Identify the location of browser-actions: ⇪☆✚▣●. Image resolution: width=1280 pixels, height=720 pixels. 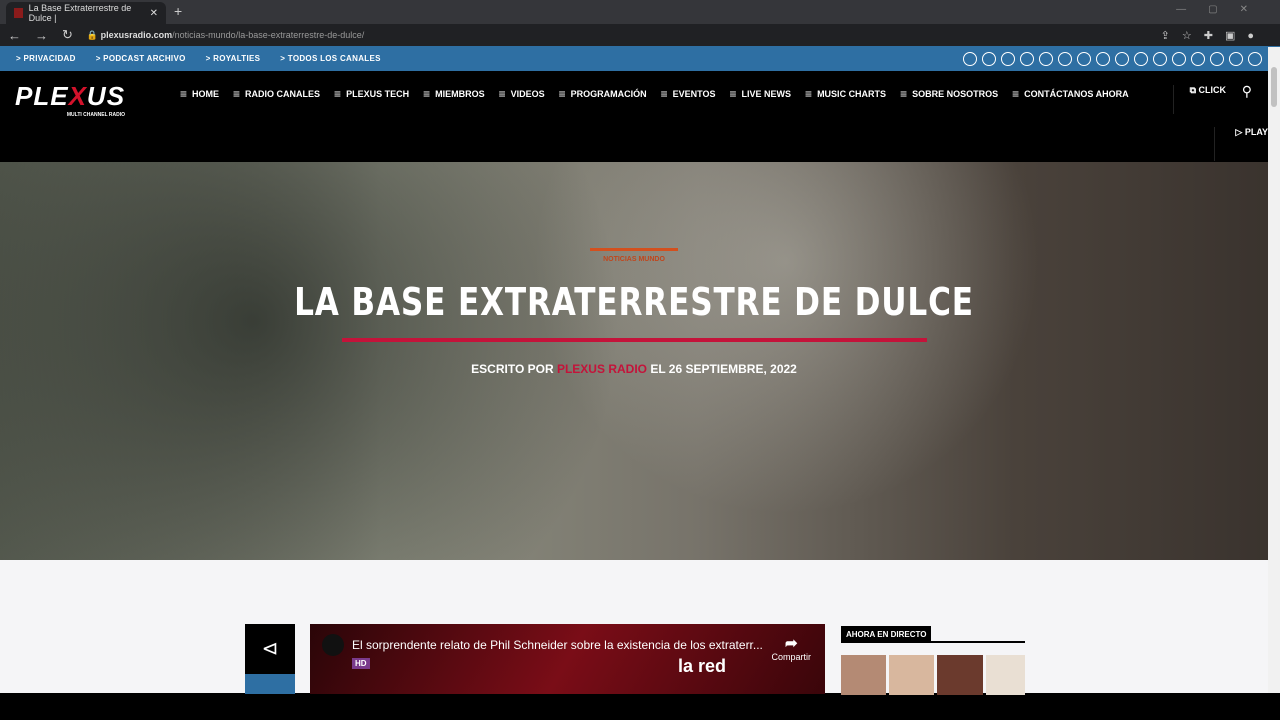
(1213, 35).